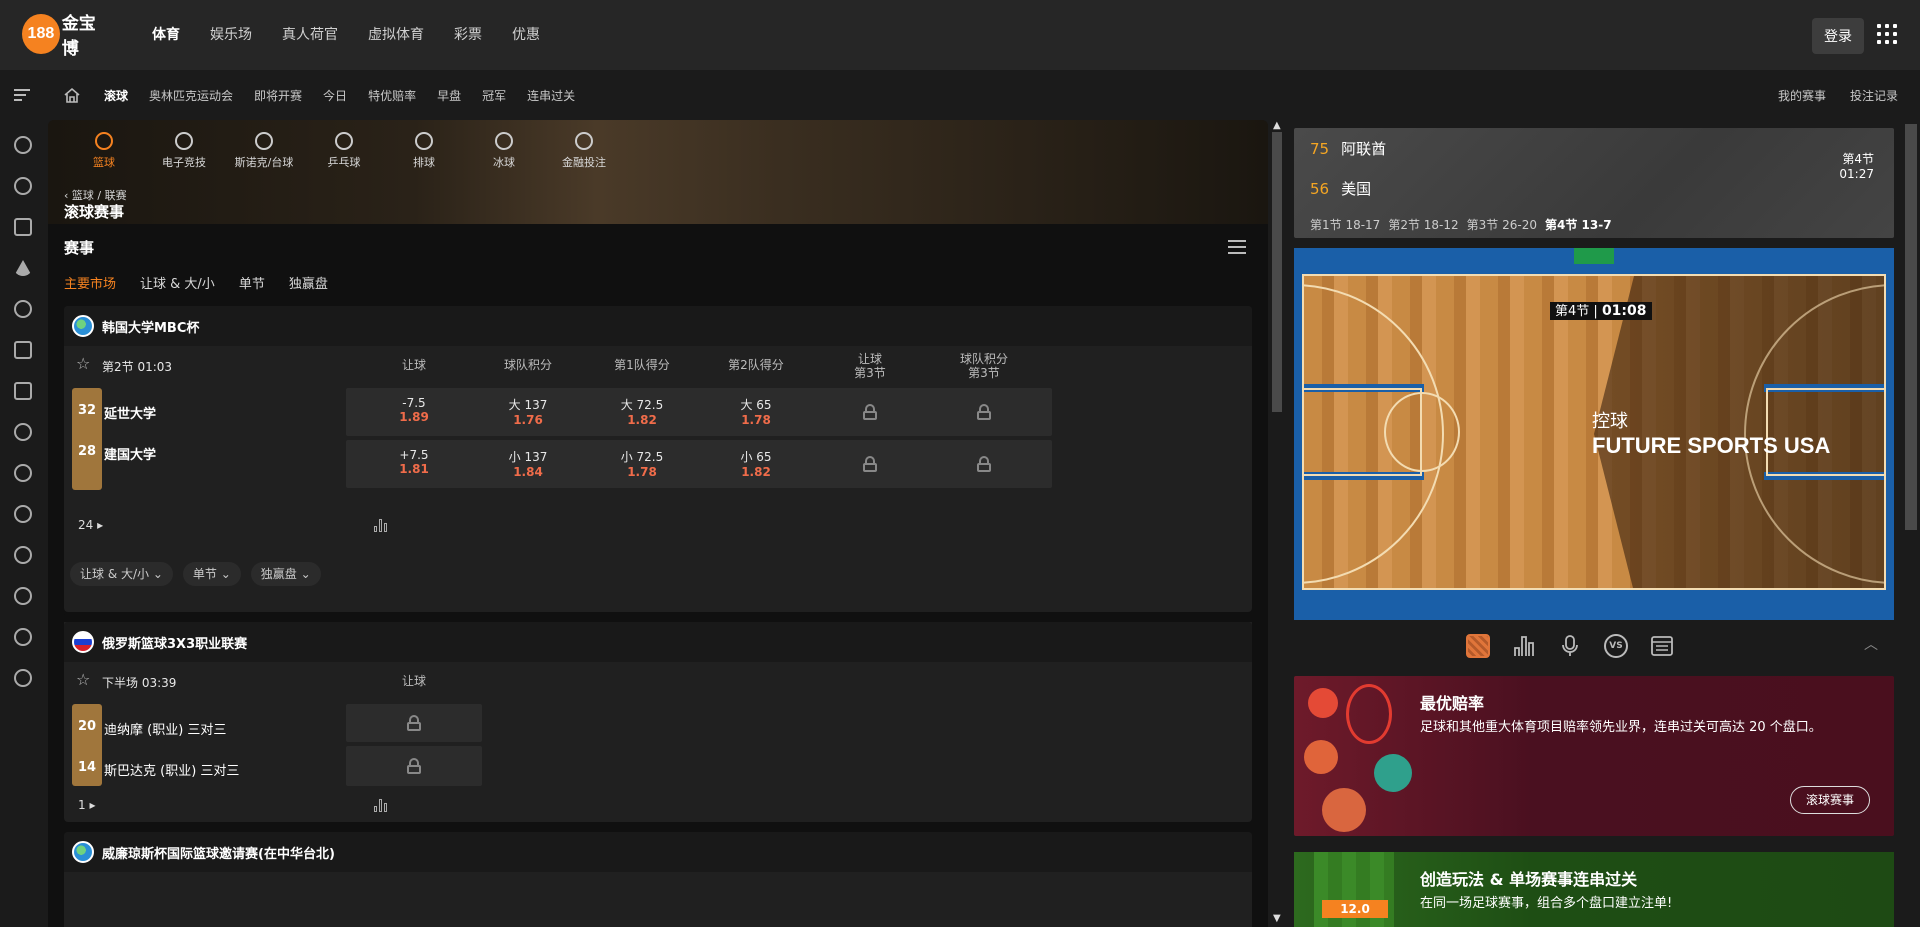 The image size is (1920, 927). I want to click on subnav-item-early: 早盘, so click(449, 95).